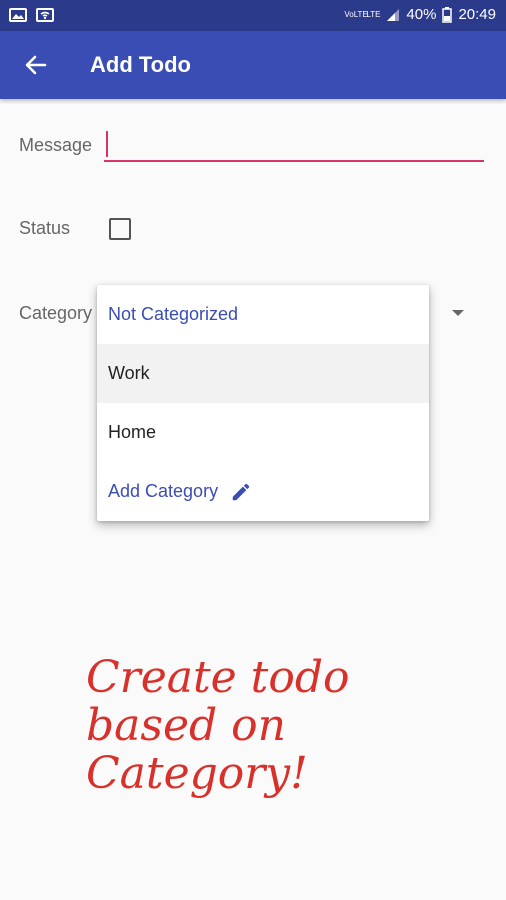 Image resolution: width=506 pixels, height=900 pixels. Describe the element at coordinates (294, 144) in the screenshot. I see `message-input` at that location.